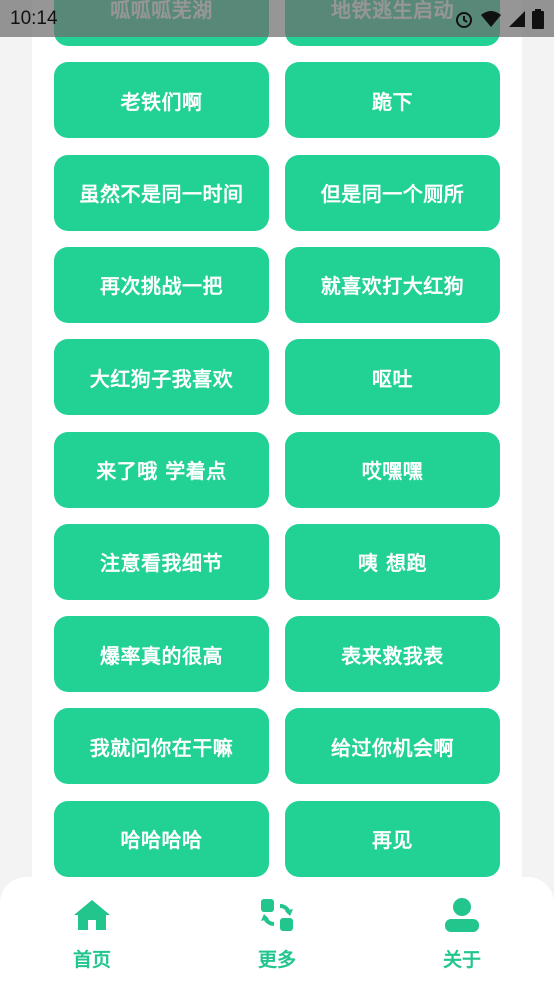 This screenshot has width=554, height=985. What do you see at coordinates (392, 654) in the screenshot?
I see `sound-button: 表来救我表` at bounding box center [392, 654].